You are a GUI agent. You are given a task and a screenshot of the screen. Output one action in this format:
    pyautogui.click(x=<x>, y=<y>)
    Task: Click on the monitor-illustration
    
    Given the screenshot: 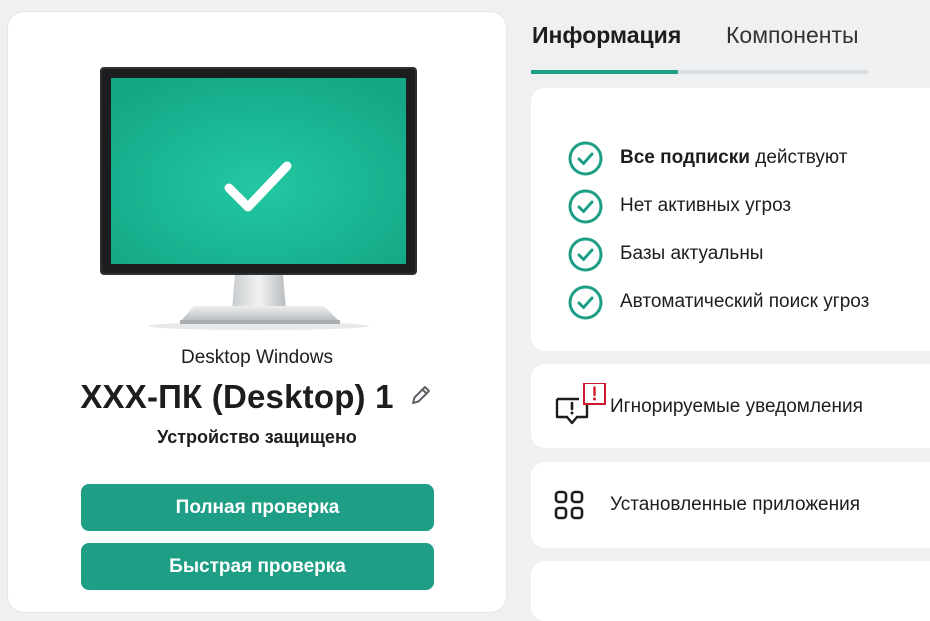 What is the action you would take?
    pyautogui.click(x=258, y=198)
    